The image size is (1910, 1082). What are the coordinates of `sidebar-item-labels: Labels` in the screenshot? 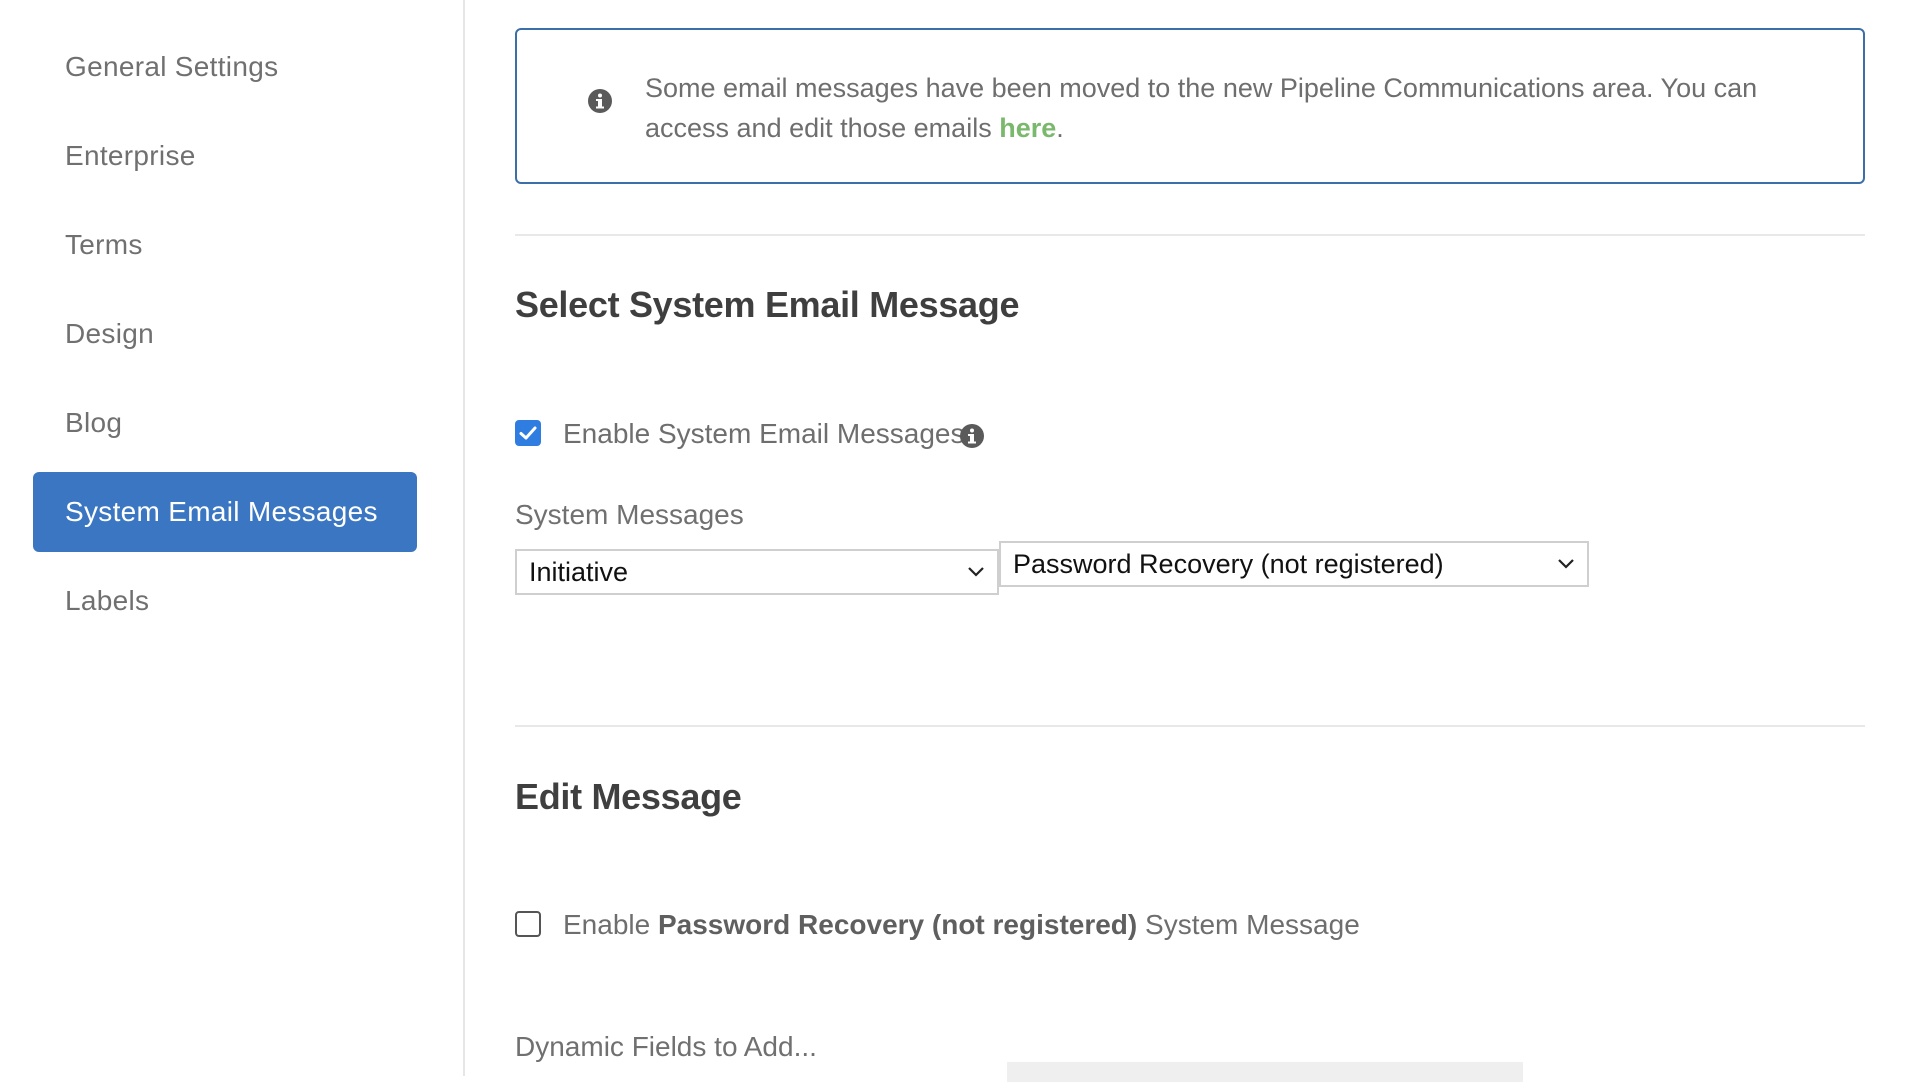 It's located at (225, 601).